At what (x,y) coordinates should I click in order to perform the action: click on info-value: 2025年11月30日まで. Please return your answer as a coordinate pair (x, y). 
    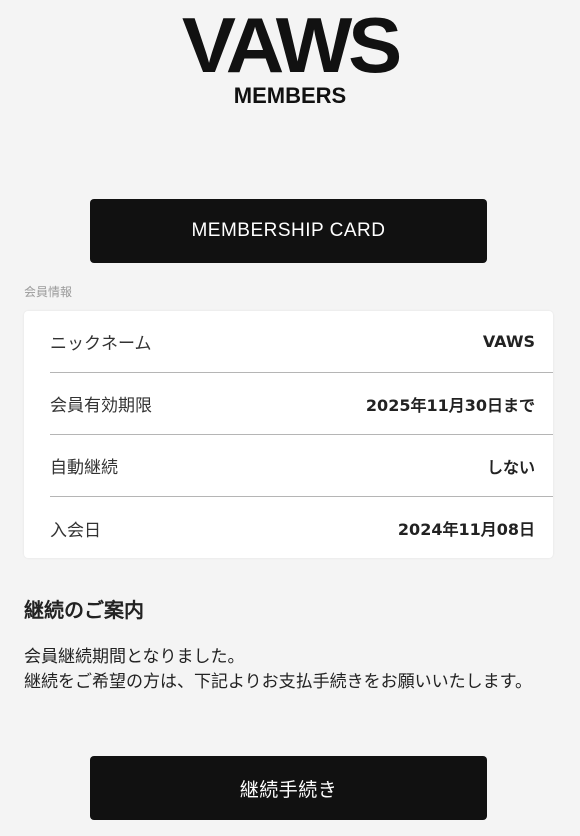
    Looking at the image, I should click on (450, 405).